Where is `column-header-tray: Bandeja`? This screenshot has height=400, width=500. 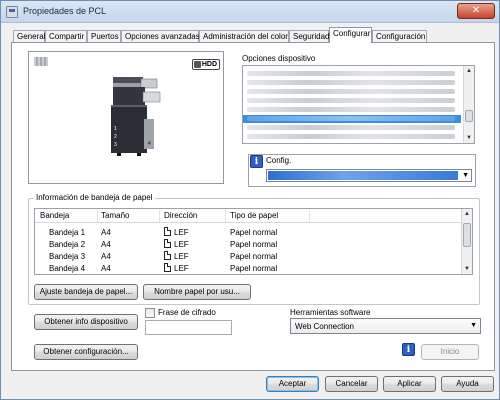
column-header-tray: Bandeja is located at coordinates (54, 215).